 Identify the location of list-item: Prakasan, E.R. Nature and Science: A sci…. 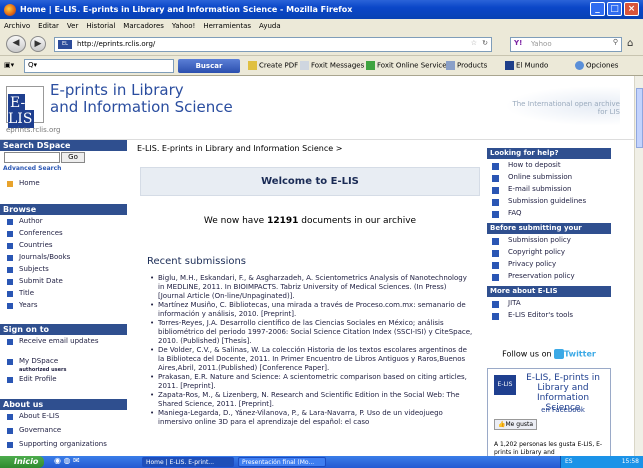
(310, 382).